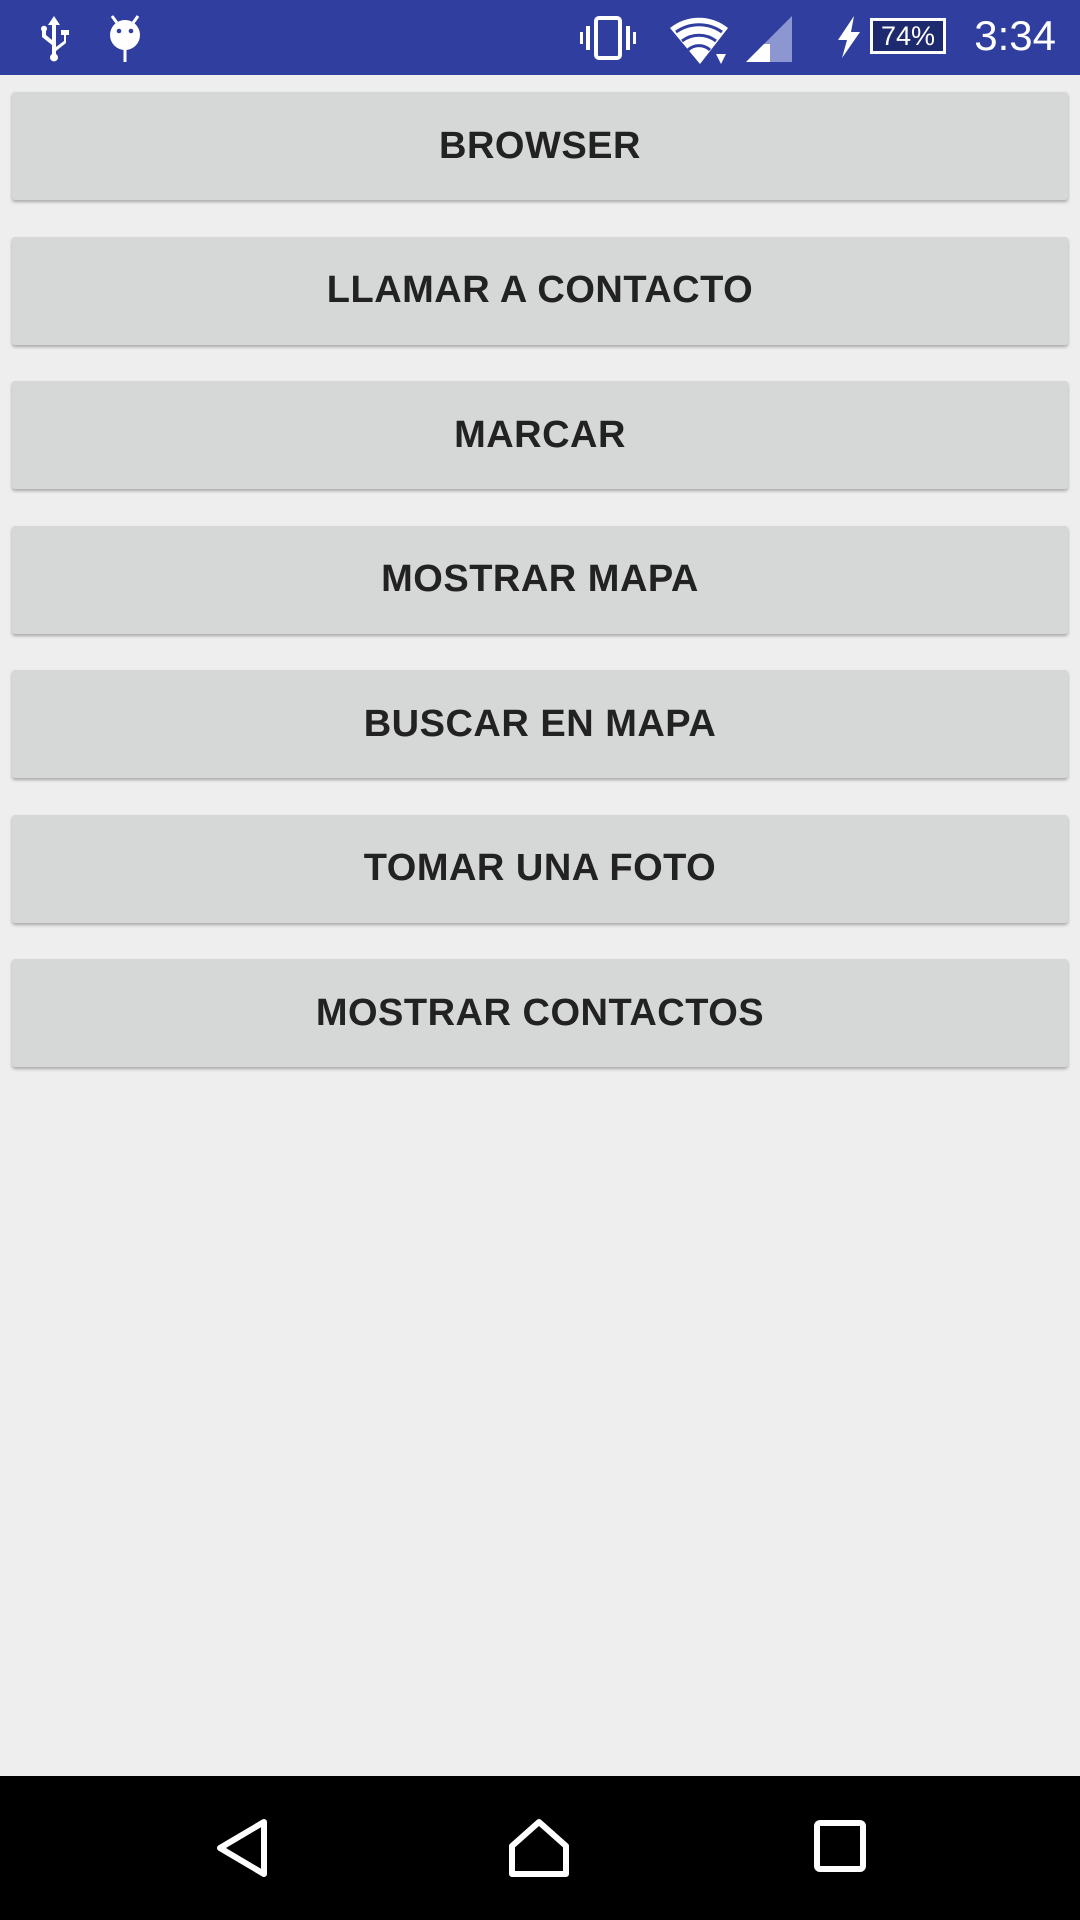  What do you see at coordinates (540, 579) in the screenshot?
I see `show-map-button: MOSTRAR MAPA` at bounding box center [540, 579].